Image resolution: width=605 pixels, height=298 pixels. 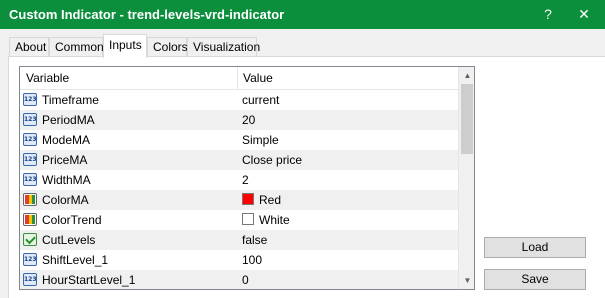 I want to click on table-row: 123 WidthMA 2, so click(x=239, y=180).